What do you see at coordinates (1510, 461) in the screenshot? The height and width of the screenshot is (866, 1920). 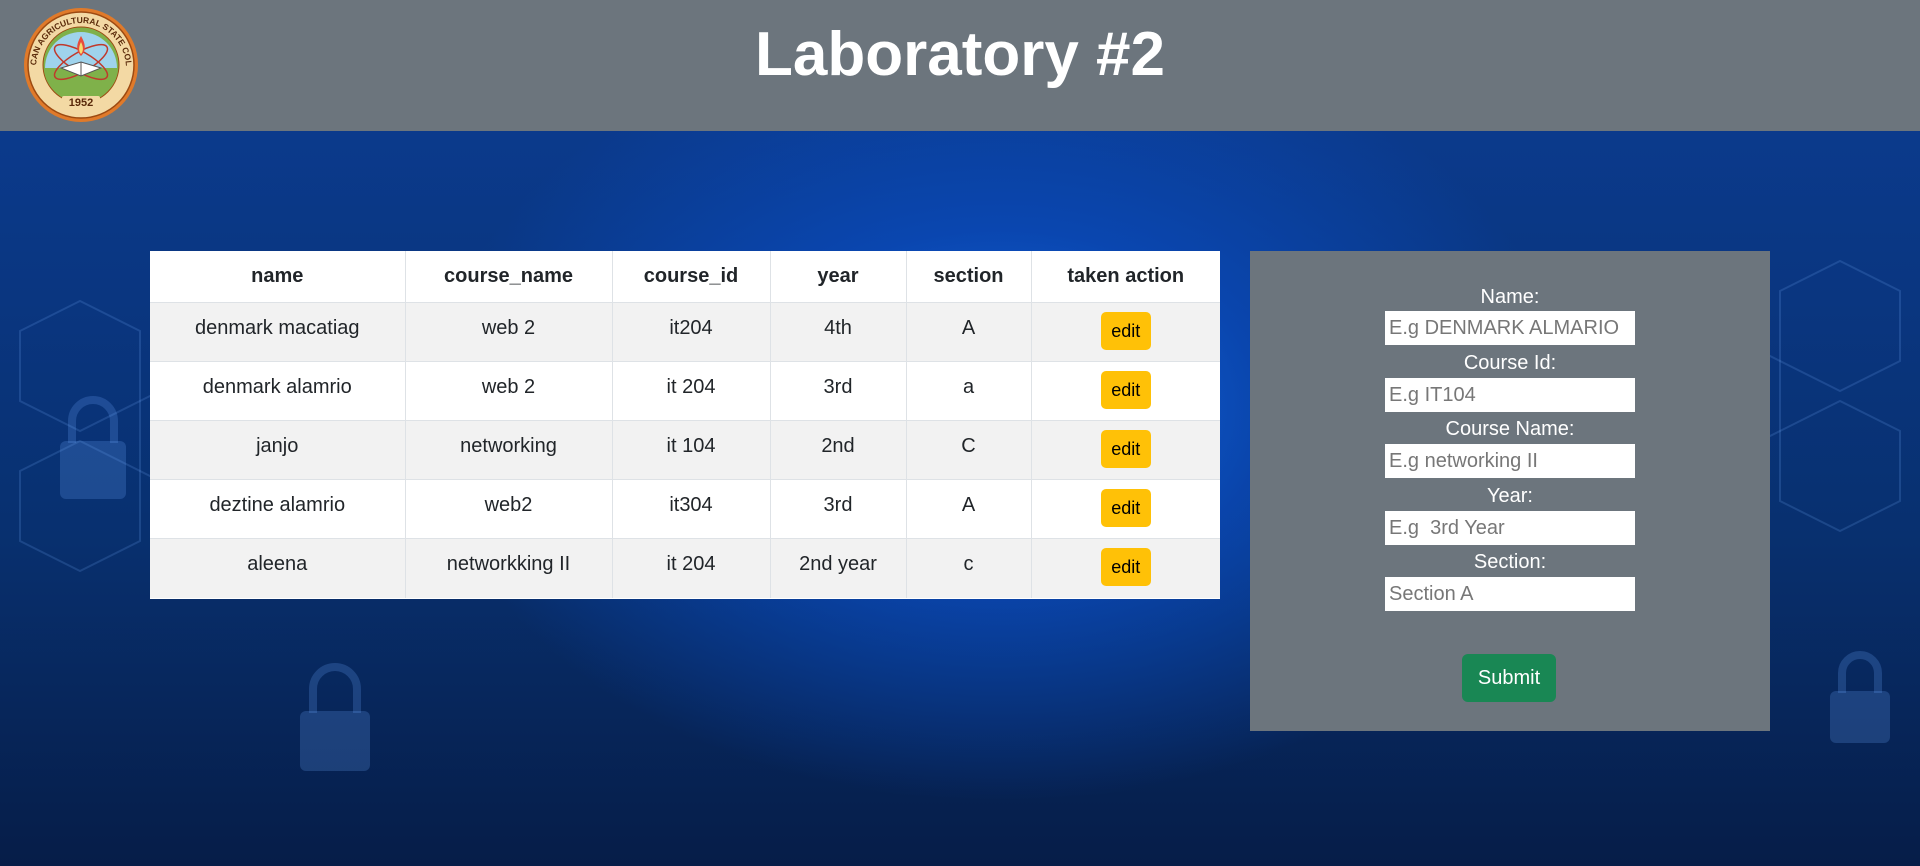 I see `course-name-input` at bounding box center [1510, 461].